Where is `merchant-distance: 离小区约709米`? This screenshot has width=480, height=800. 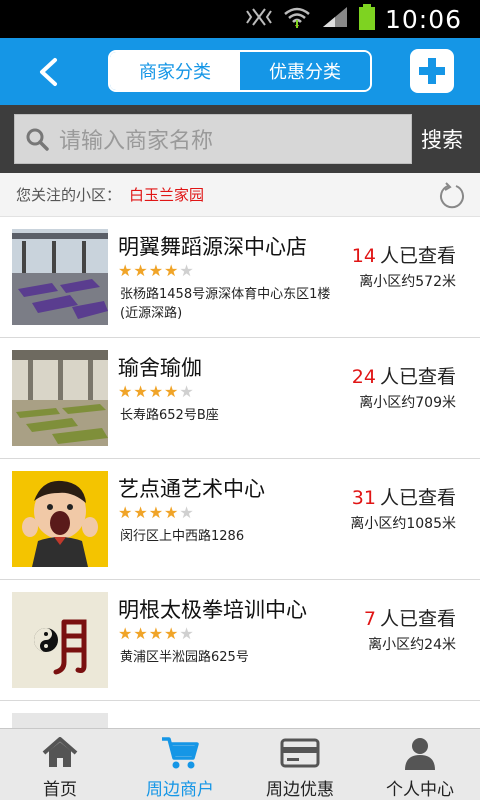
merchant-distance: 离小区约709米 is located at coordinates (407, 403).